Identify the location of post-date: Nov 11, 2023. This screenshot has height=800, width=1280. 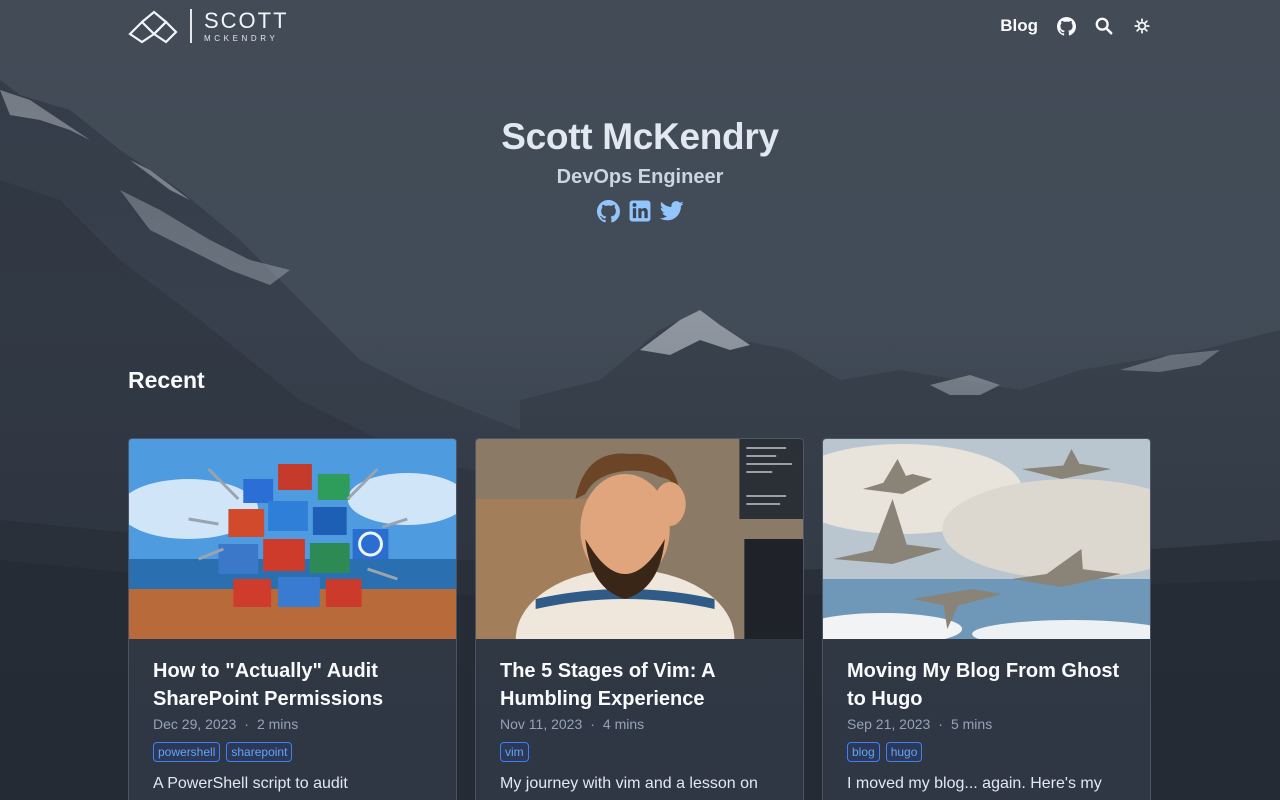
(541, 724).